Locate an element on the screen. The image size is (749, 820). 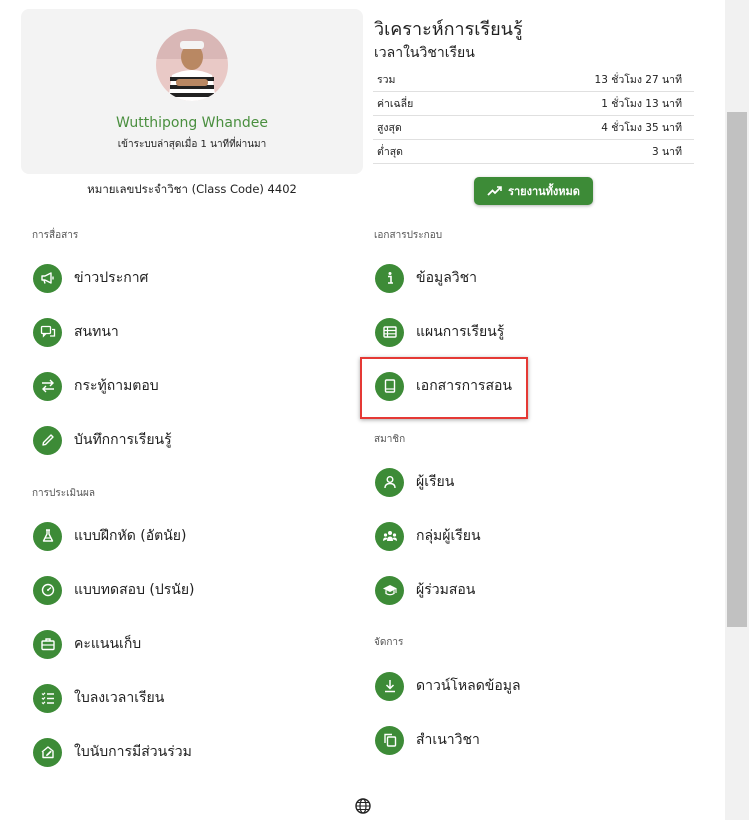
stat-label: ค่าเฉลี่ย is located at coordinates (421, 103).